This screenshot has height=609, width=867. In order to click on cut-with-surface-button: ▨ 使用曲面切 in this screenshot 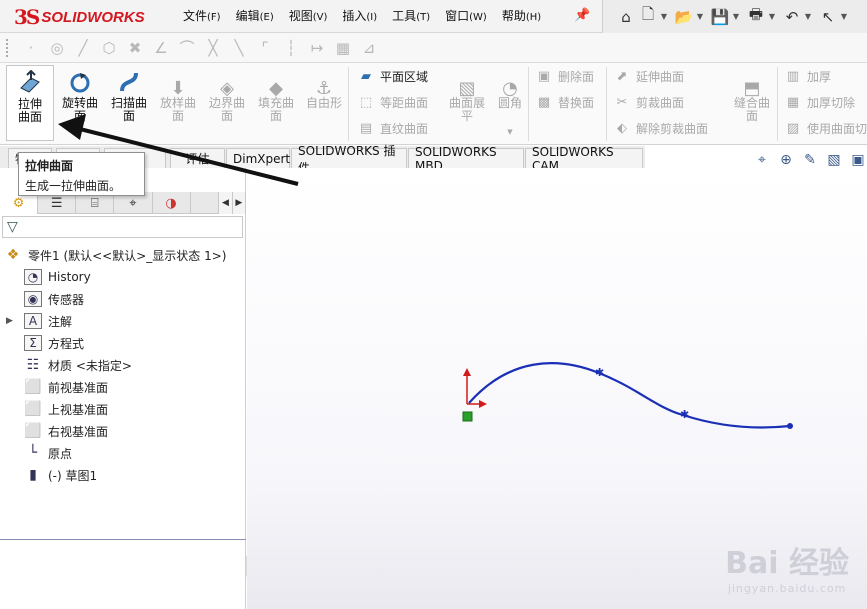, I will do `click(825, 128)`.